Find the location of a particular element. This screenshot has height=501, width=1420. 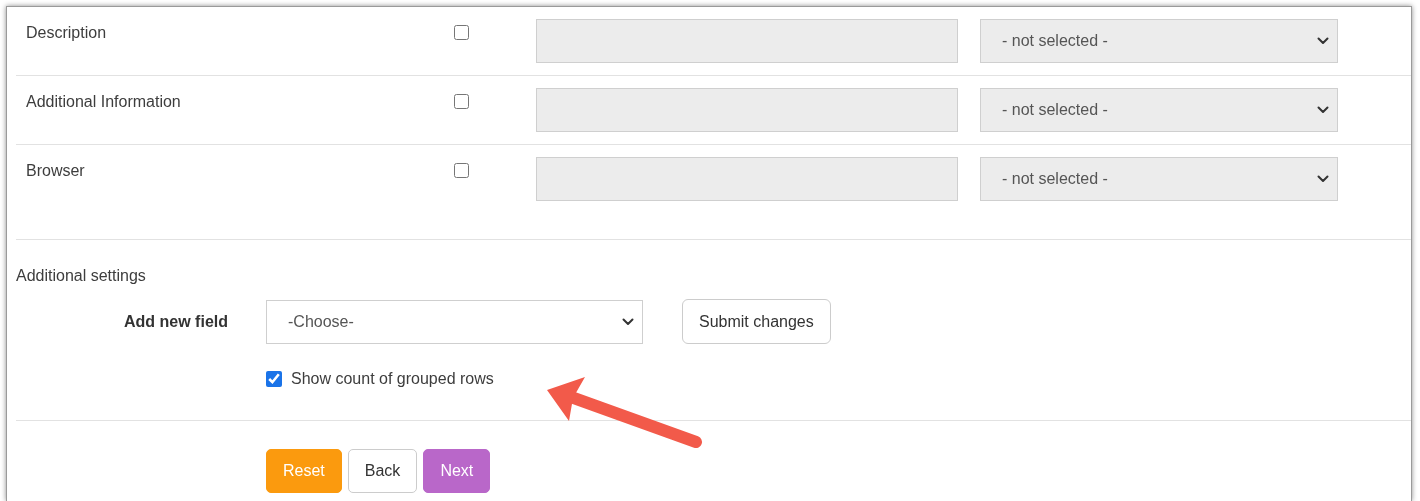

select-field: -Choose- is located at coordinates (454, 321).